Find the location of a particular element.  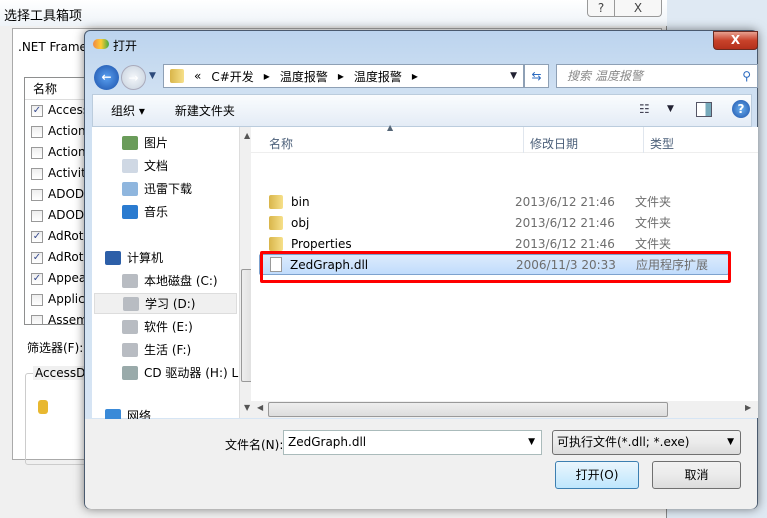

nav-item: 音乐 is located at coordinates (145, 211).